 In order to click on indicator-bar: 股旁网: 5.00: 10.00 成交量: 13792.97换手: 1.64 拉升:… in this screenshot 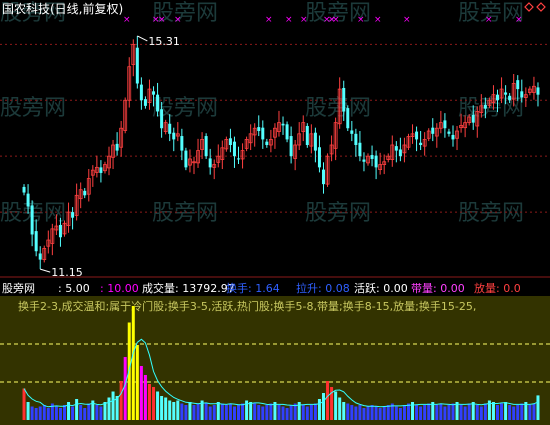, I will do `click(261, 288)`.